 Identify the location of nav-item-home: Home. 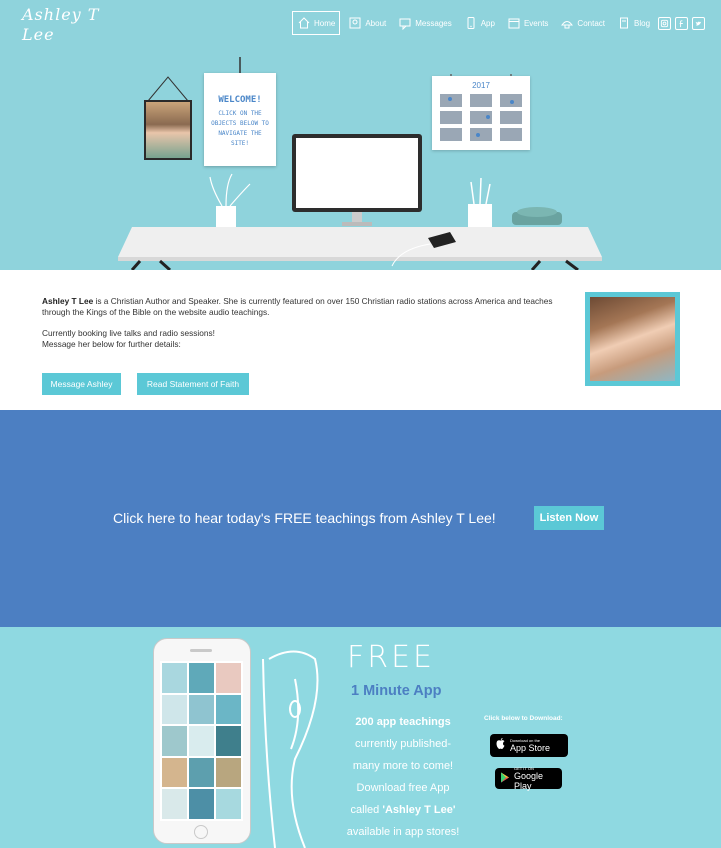
(316, 23).